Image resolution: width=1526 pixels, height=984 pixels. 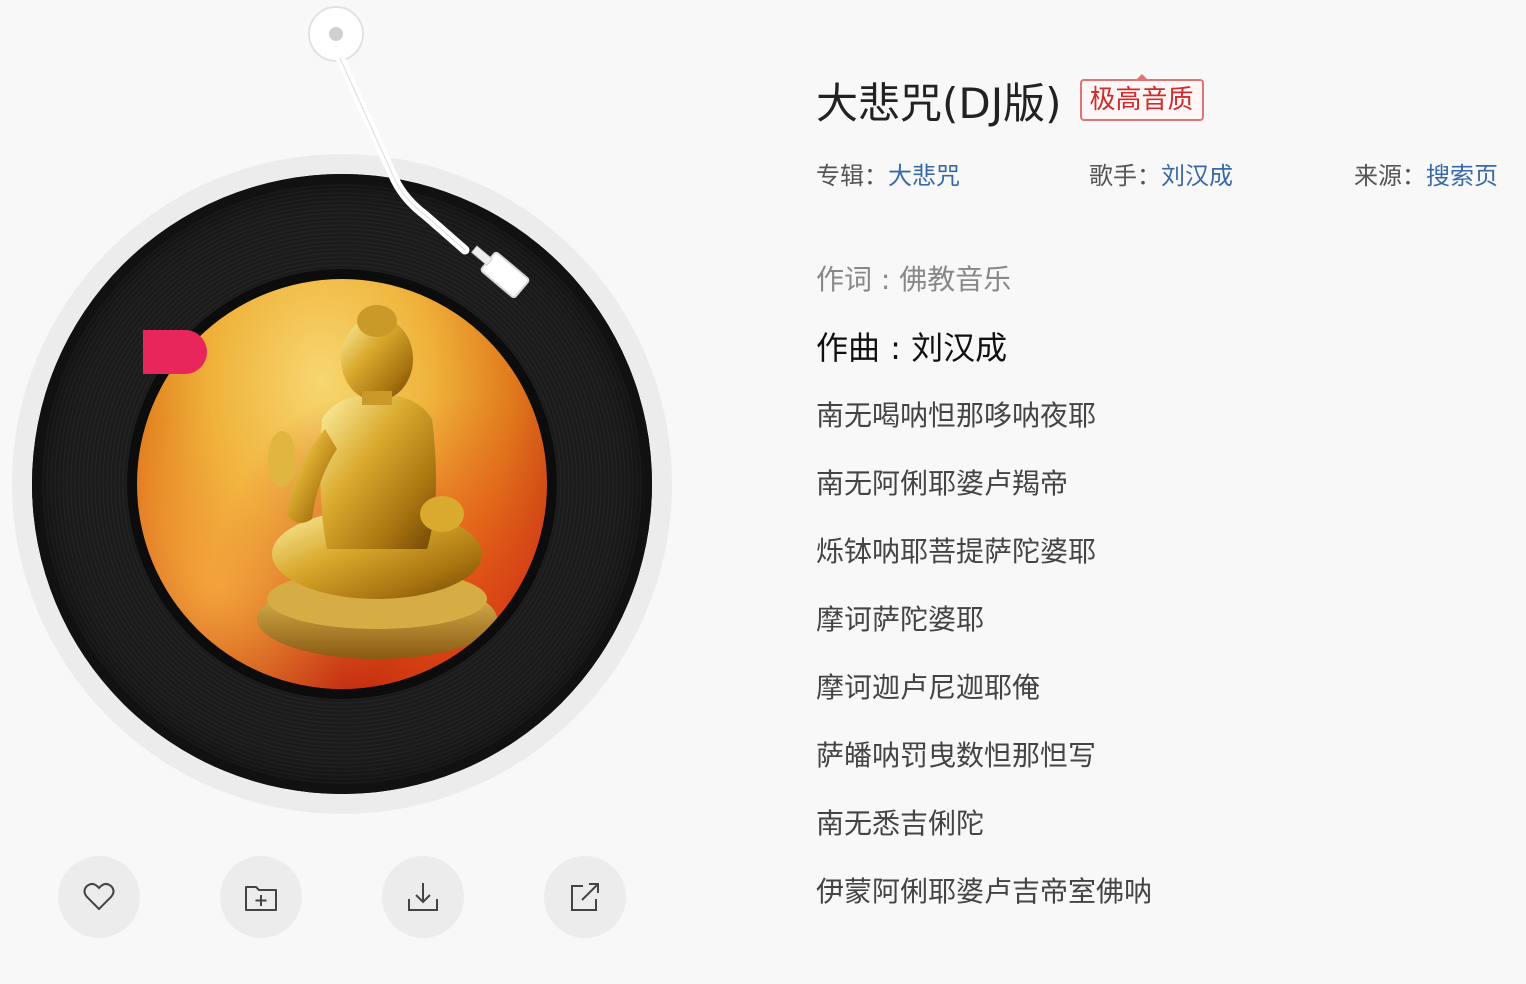 What do you see at coordinates (928, 687) in the screenshot?
I see `lyric-line: 摩诃迦卢尼迦耶俺` at bounding box center [928, 687].